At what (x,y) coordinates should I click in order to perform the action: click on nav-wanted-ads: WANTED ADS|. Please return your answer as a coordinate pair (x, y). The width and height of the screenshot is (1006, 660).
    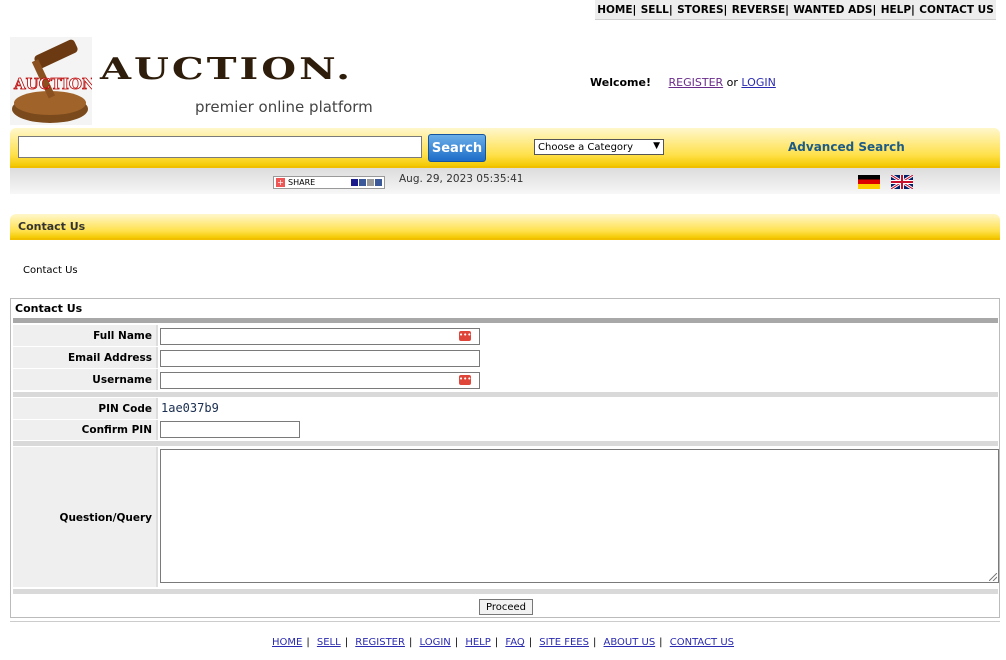
    Looking at the image, I should click on (834, 10).